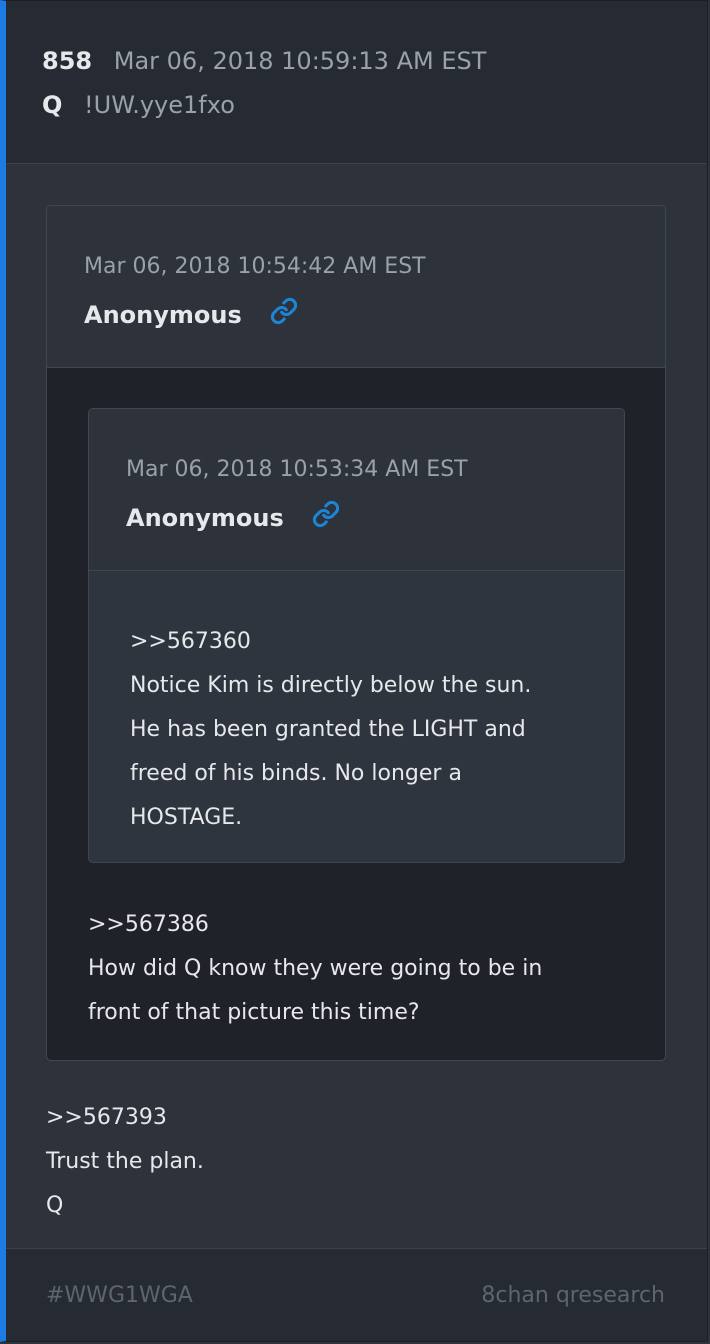 The height and width of the screenshot is (1344, 710). What do you see at coordinates (119, 1295) in the screenshot?
I see `hashtag: #WWG1WGA` at bounding box center [119, 1295].